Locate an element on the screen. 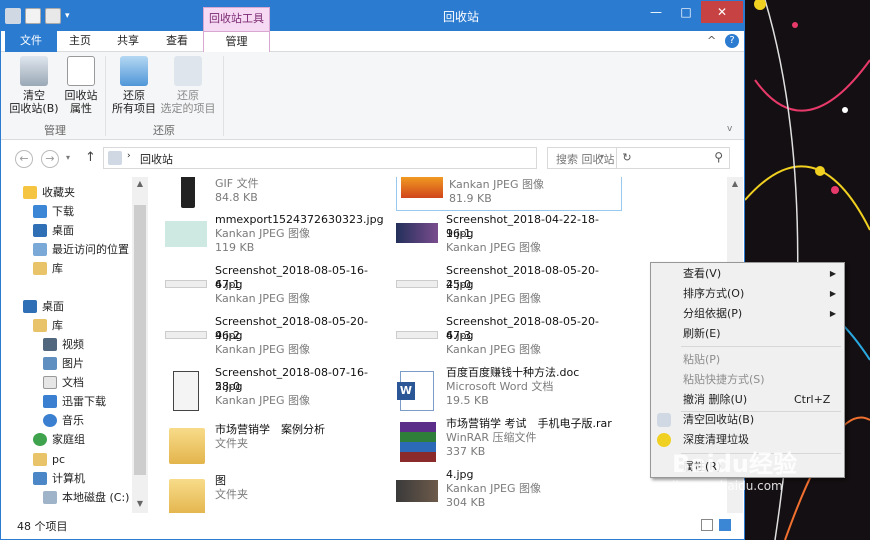 The image size is (870, 540). tab-manage: 管理 is located at coordinates (236, 42).